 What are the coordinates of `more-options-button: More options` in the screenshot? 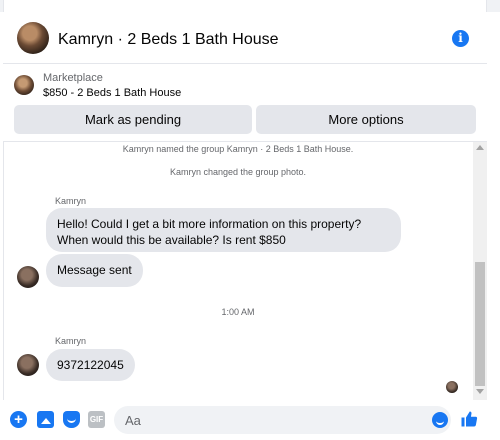 It's located at (366, 119).